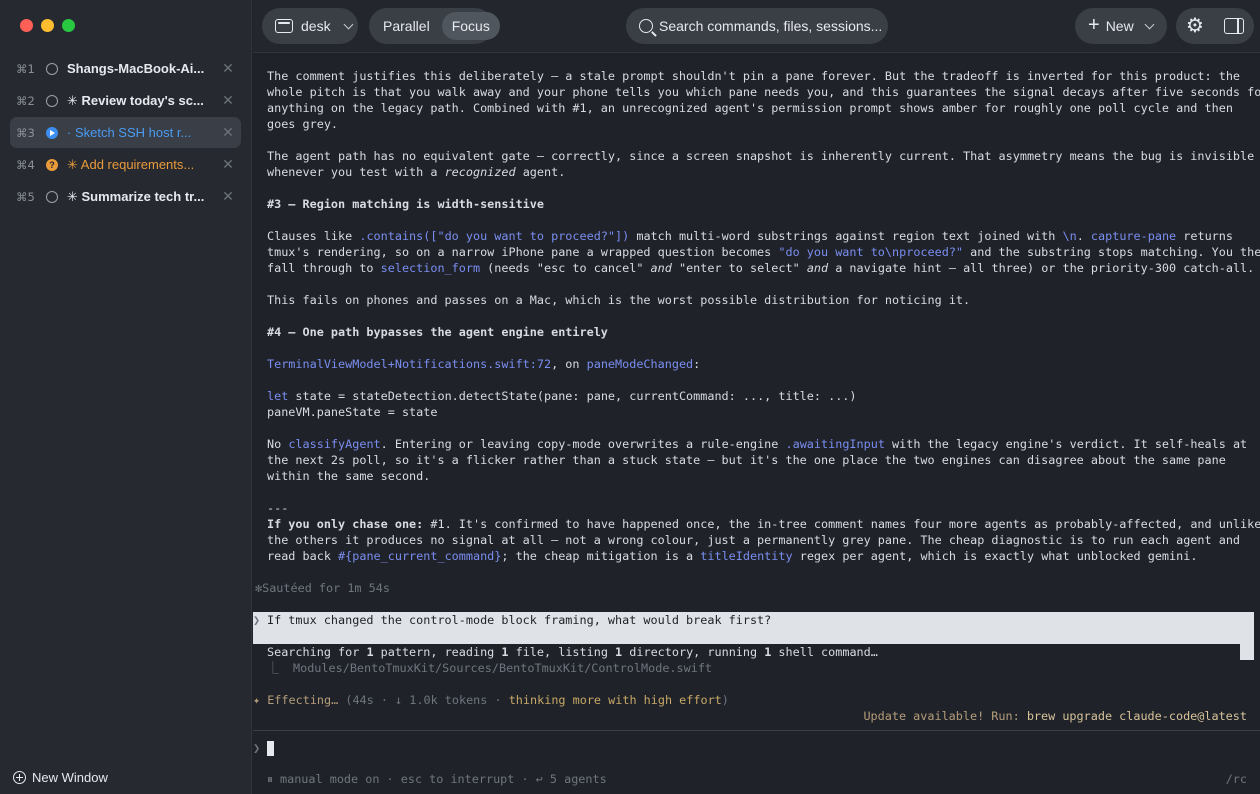 The image size is (1260, 794). I want to click on session-shortcut: ⌘3, so click(25, 132).